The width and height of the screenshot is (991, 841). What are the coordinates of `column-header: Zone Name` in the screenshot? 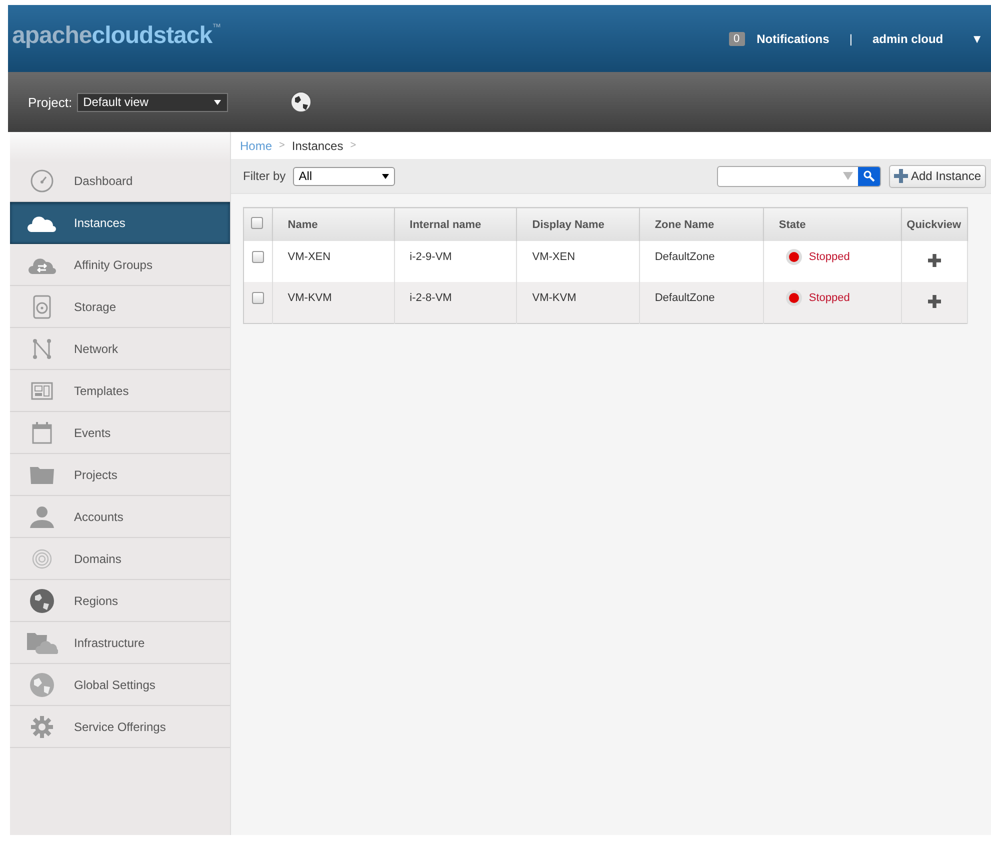 It's located at (701, 224).